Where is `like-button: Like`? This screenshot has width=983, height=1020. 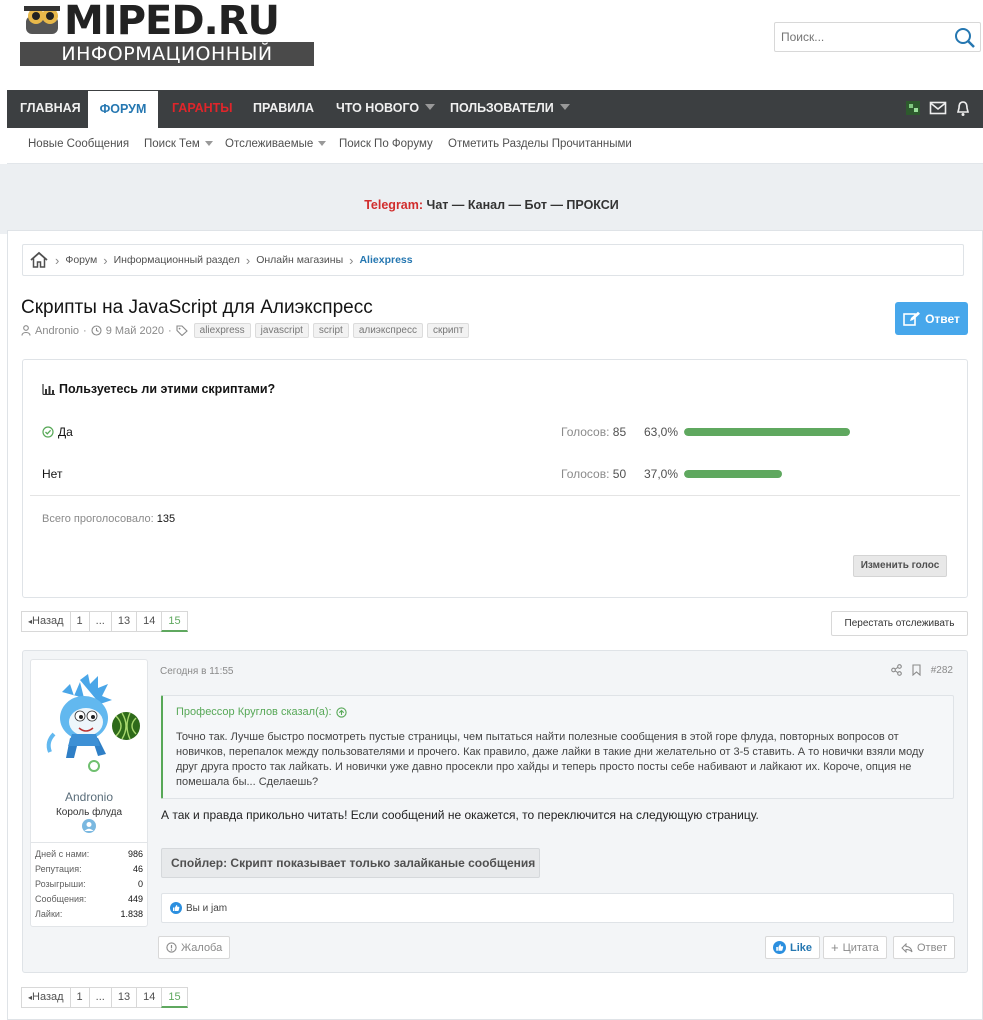
like-button: Like is located at coordinates (793, 947).